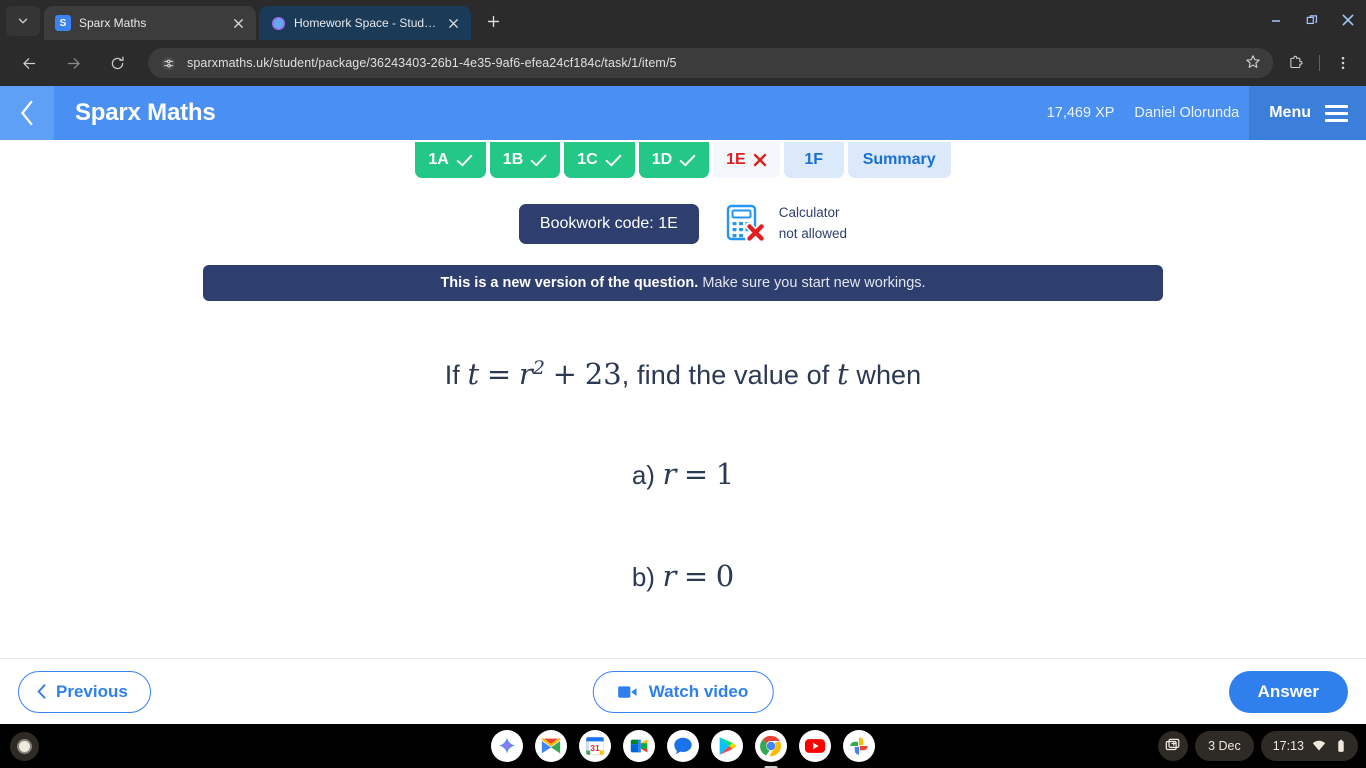  I want to click on back-icon, so click(28, 63).